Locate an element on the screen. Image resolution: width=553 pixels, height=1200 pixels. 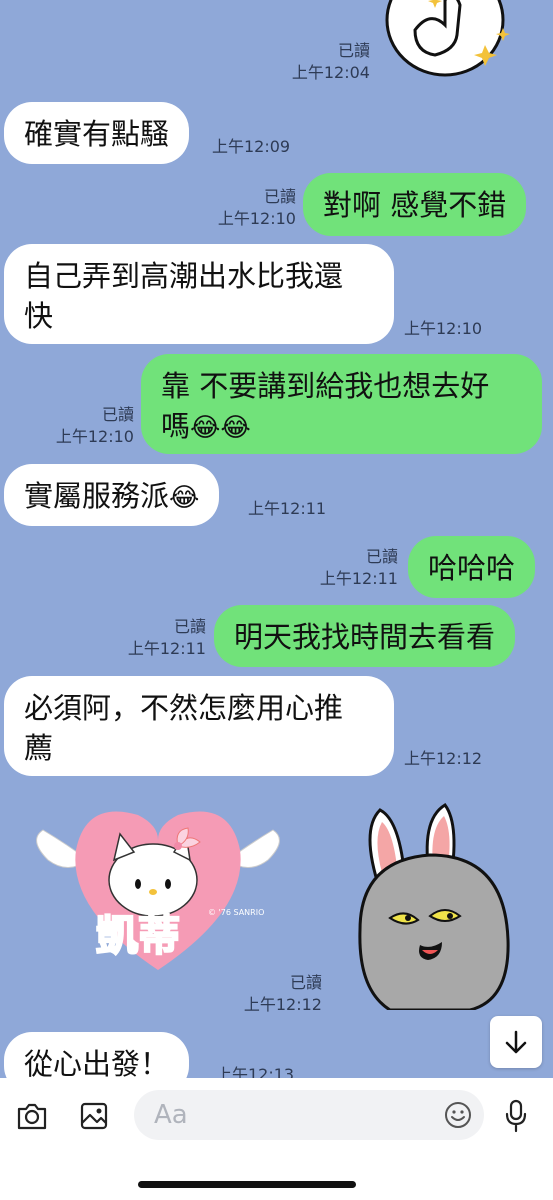
message-text: 嗎 is located at coordinates (176, 426).